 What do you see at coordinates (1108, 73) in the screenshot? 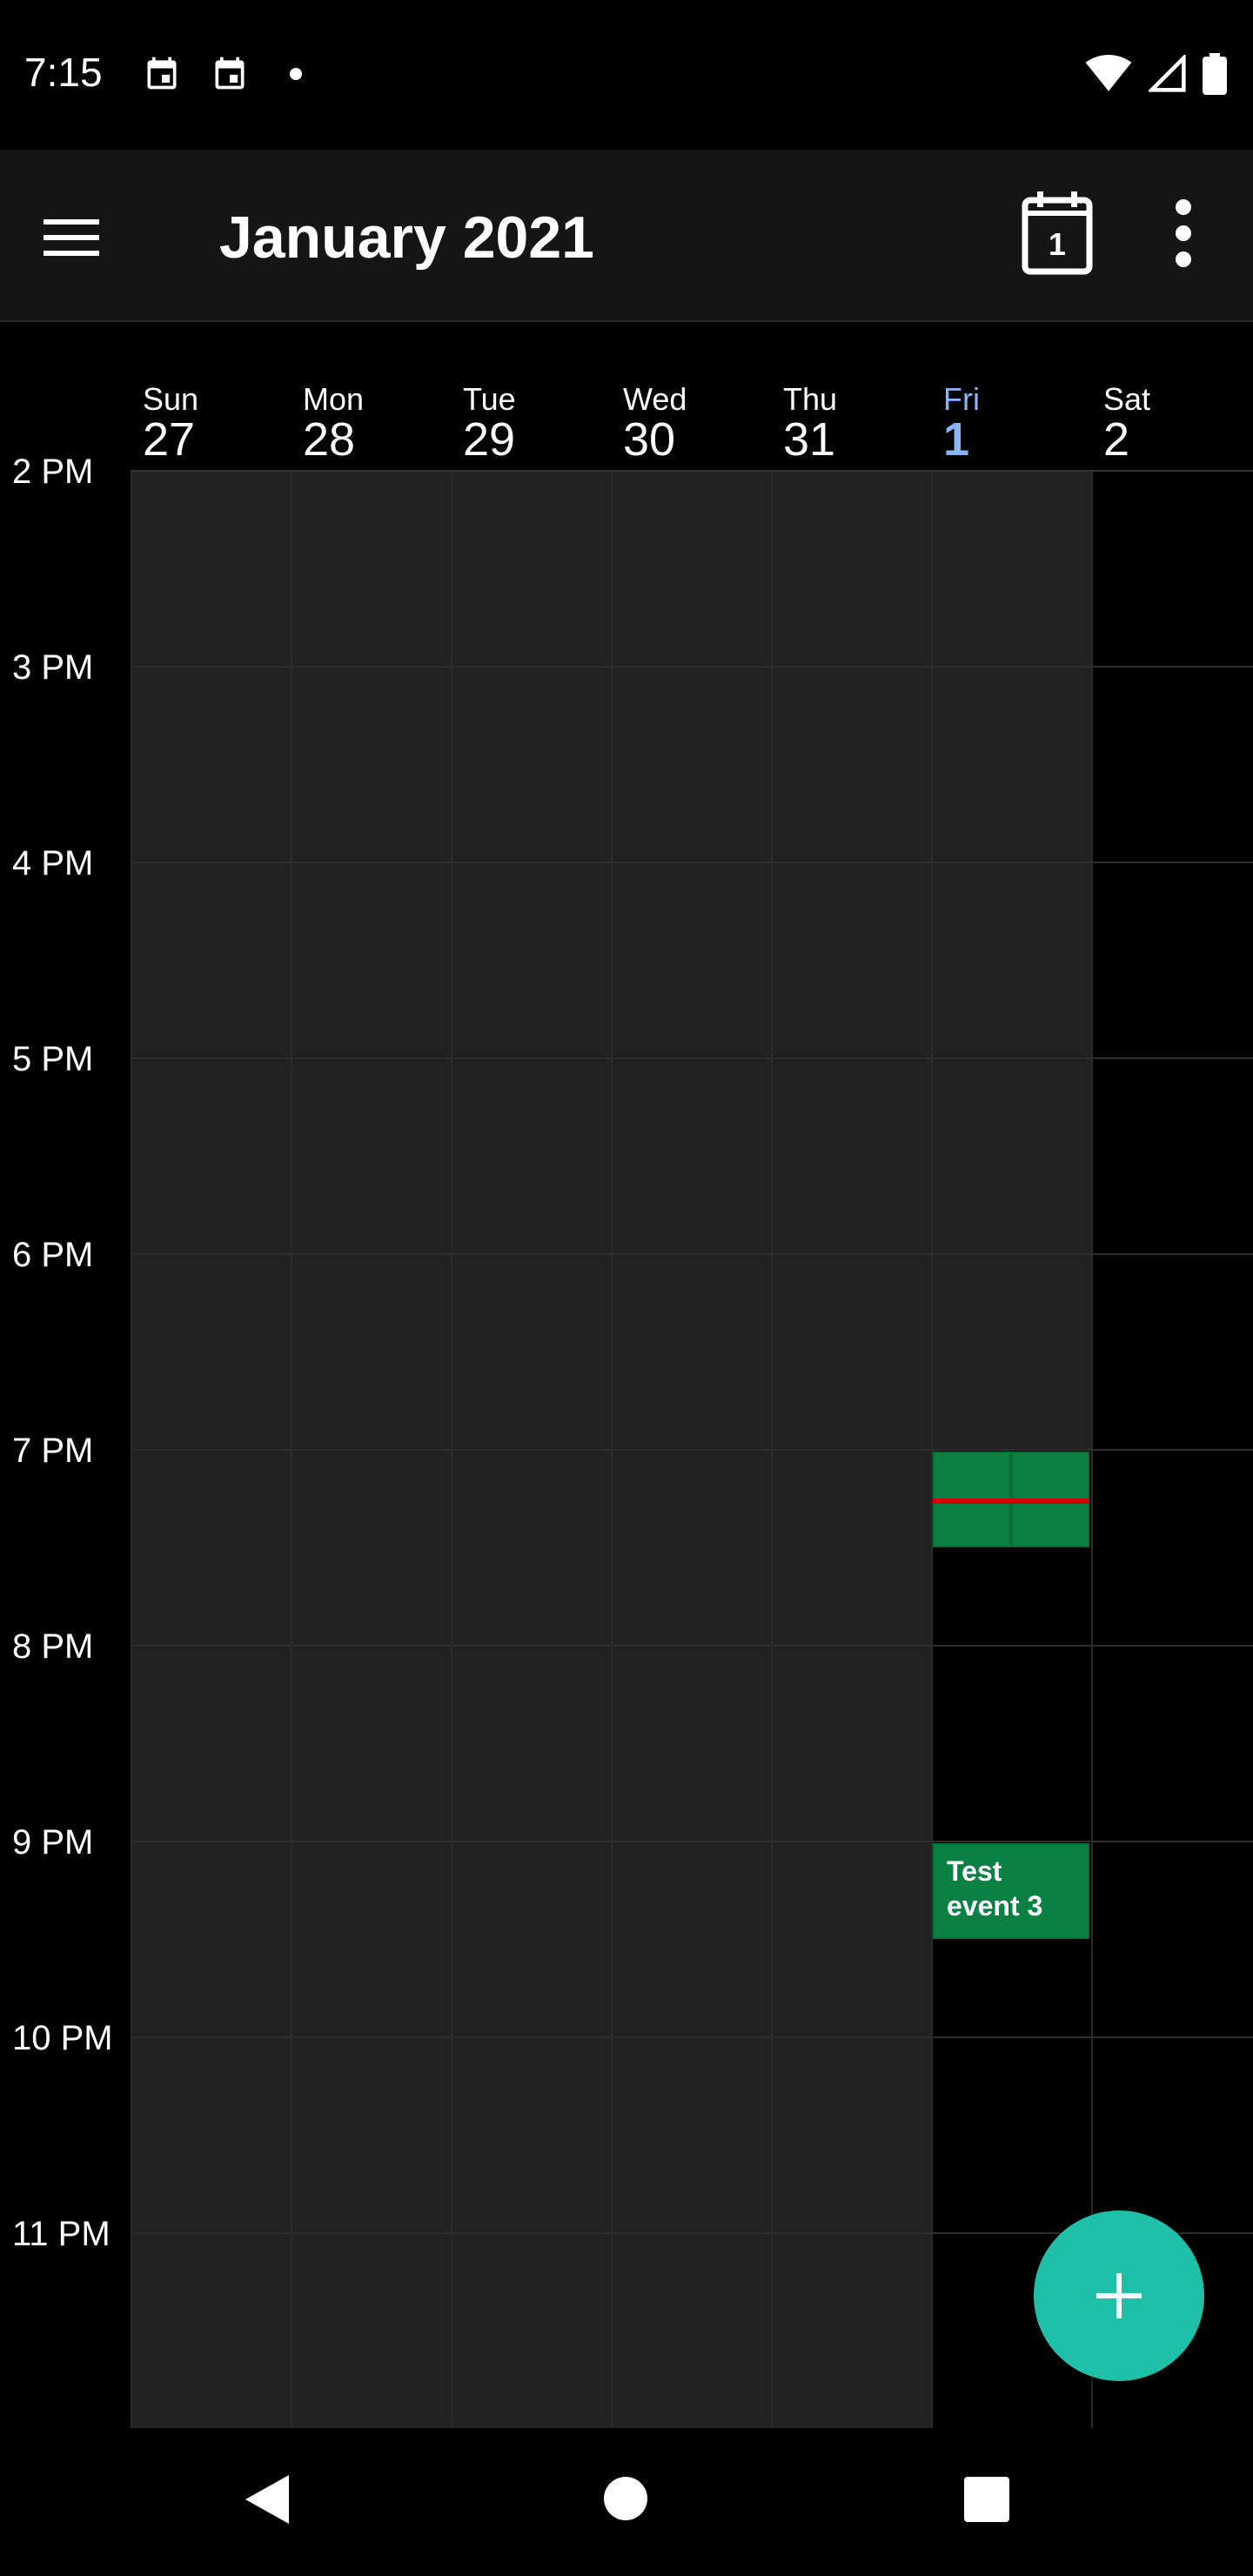
I see `wifi-icon` at bounding box center [1108, 73].